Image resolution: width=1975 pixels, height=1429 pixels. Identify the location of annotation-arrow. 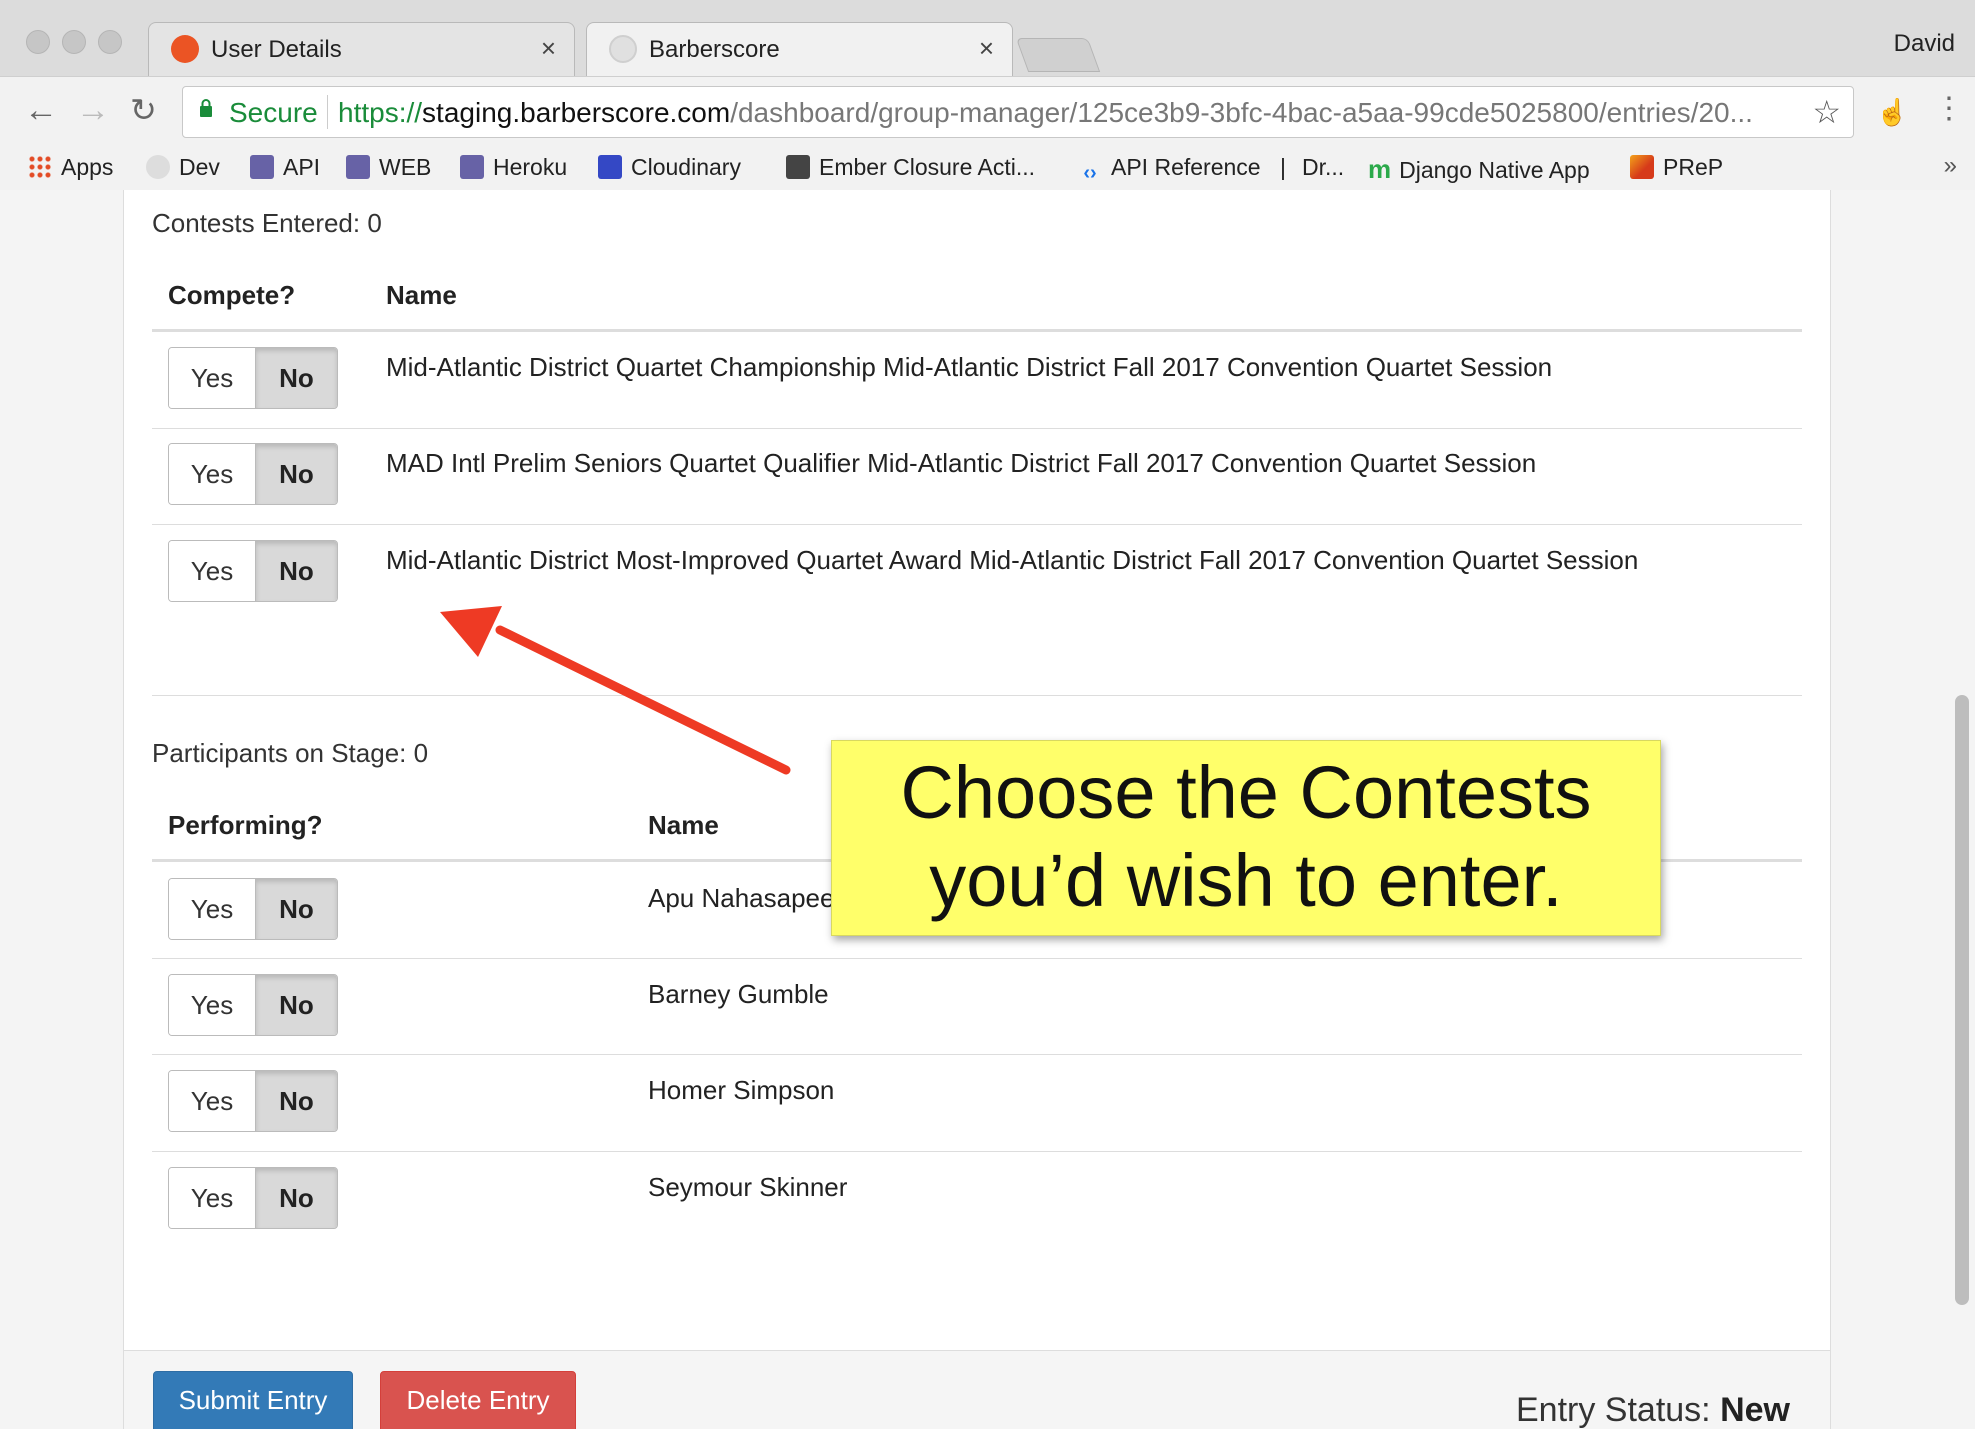
(615, 690).